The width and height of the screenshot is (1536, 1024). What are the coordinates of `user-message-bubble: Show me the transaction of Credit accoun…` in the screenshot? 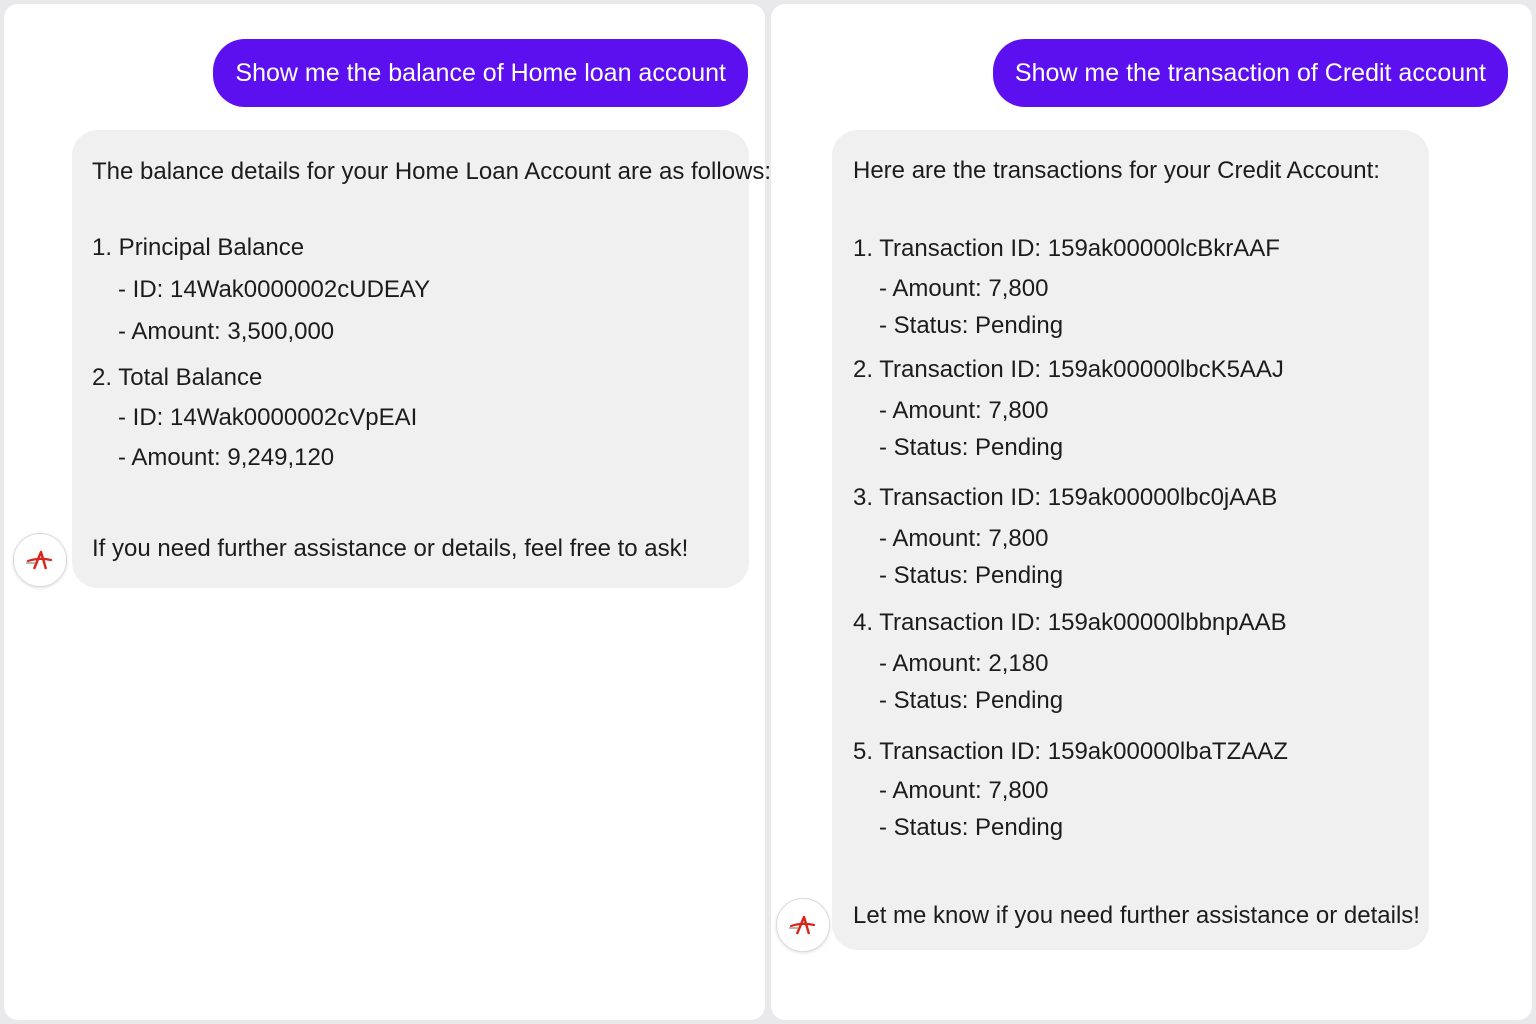 It's located at (1250, 73).